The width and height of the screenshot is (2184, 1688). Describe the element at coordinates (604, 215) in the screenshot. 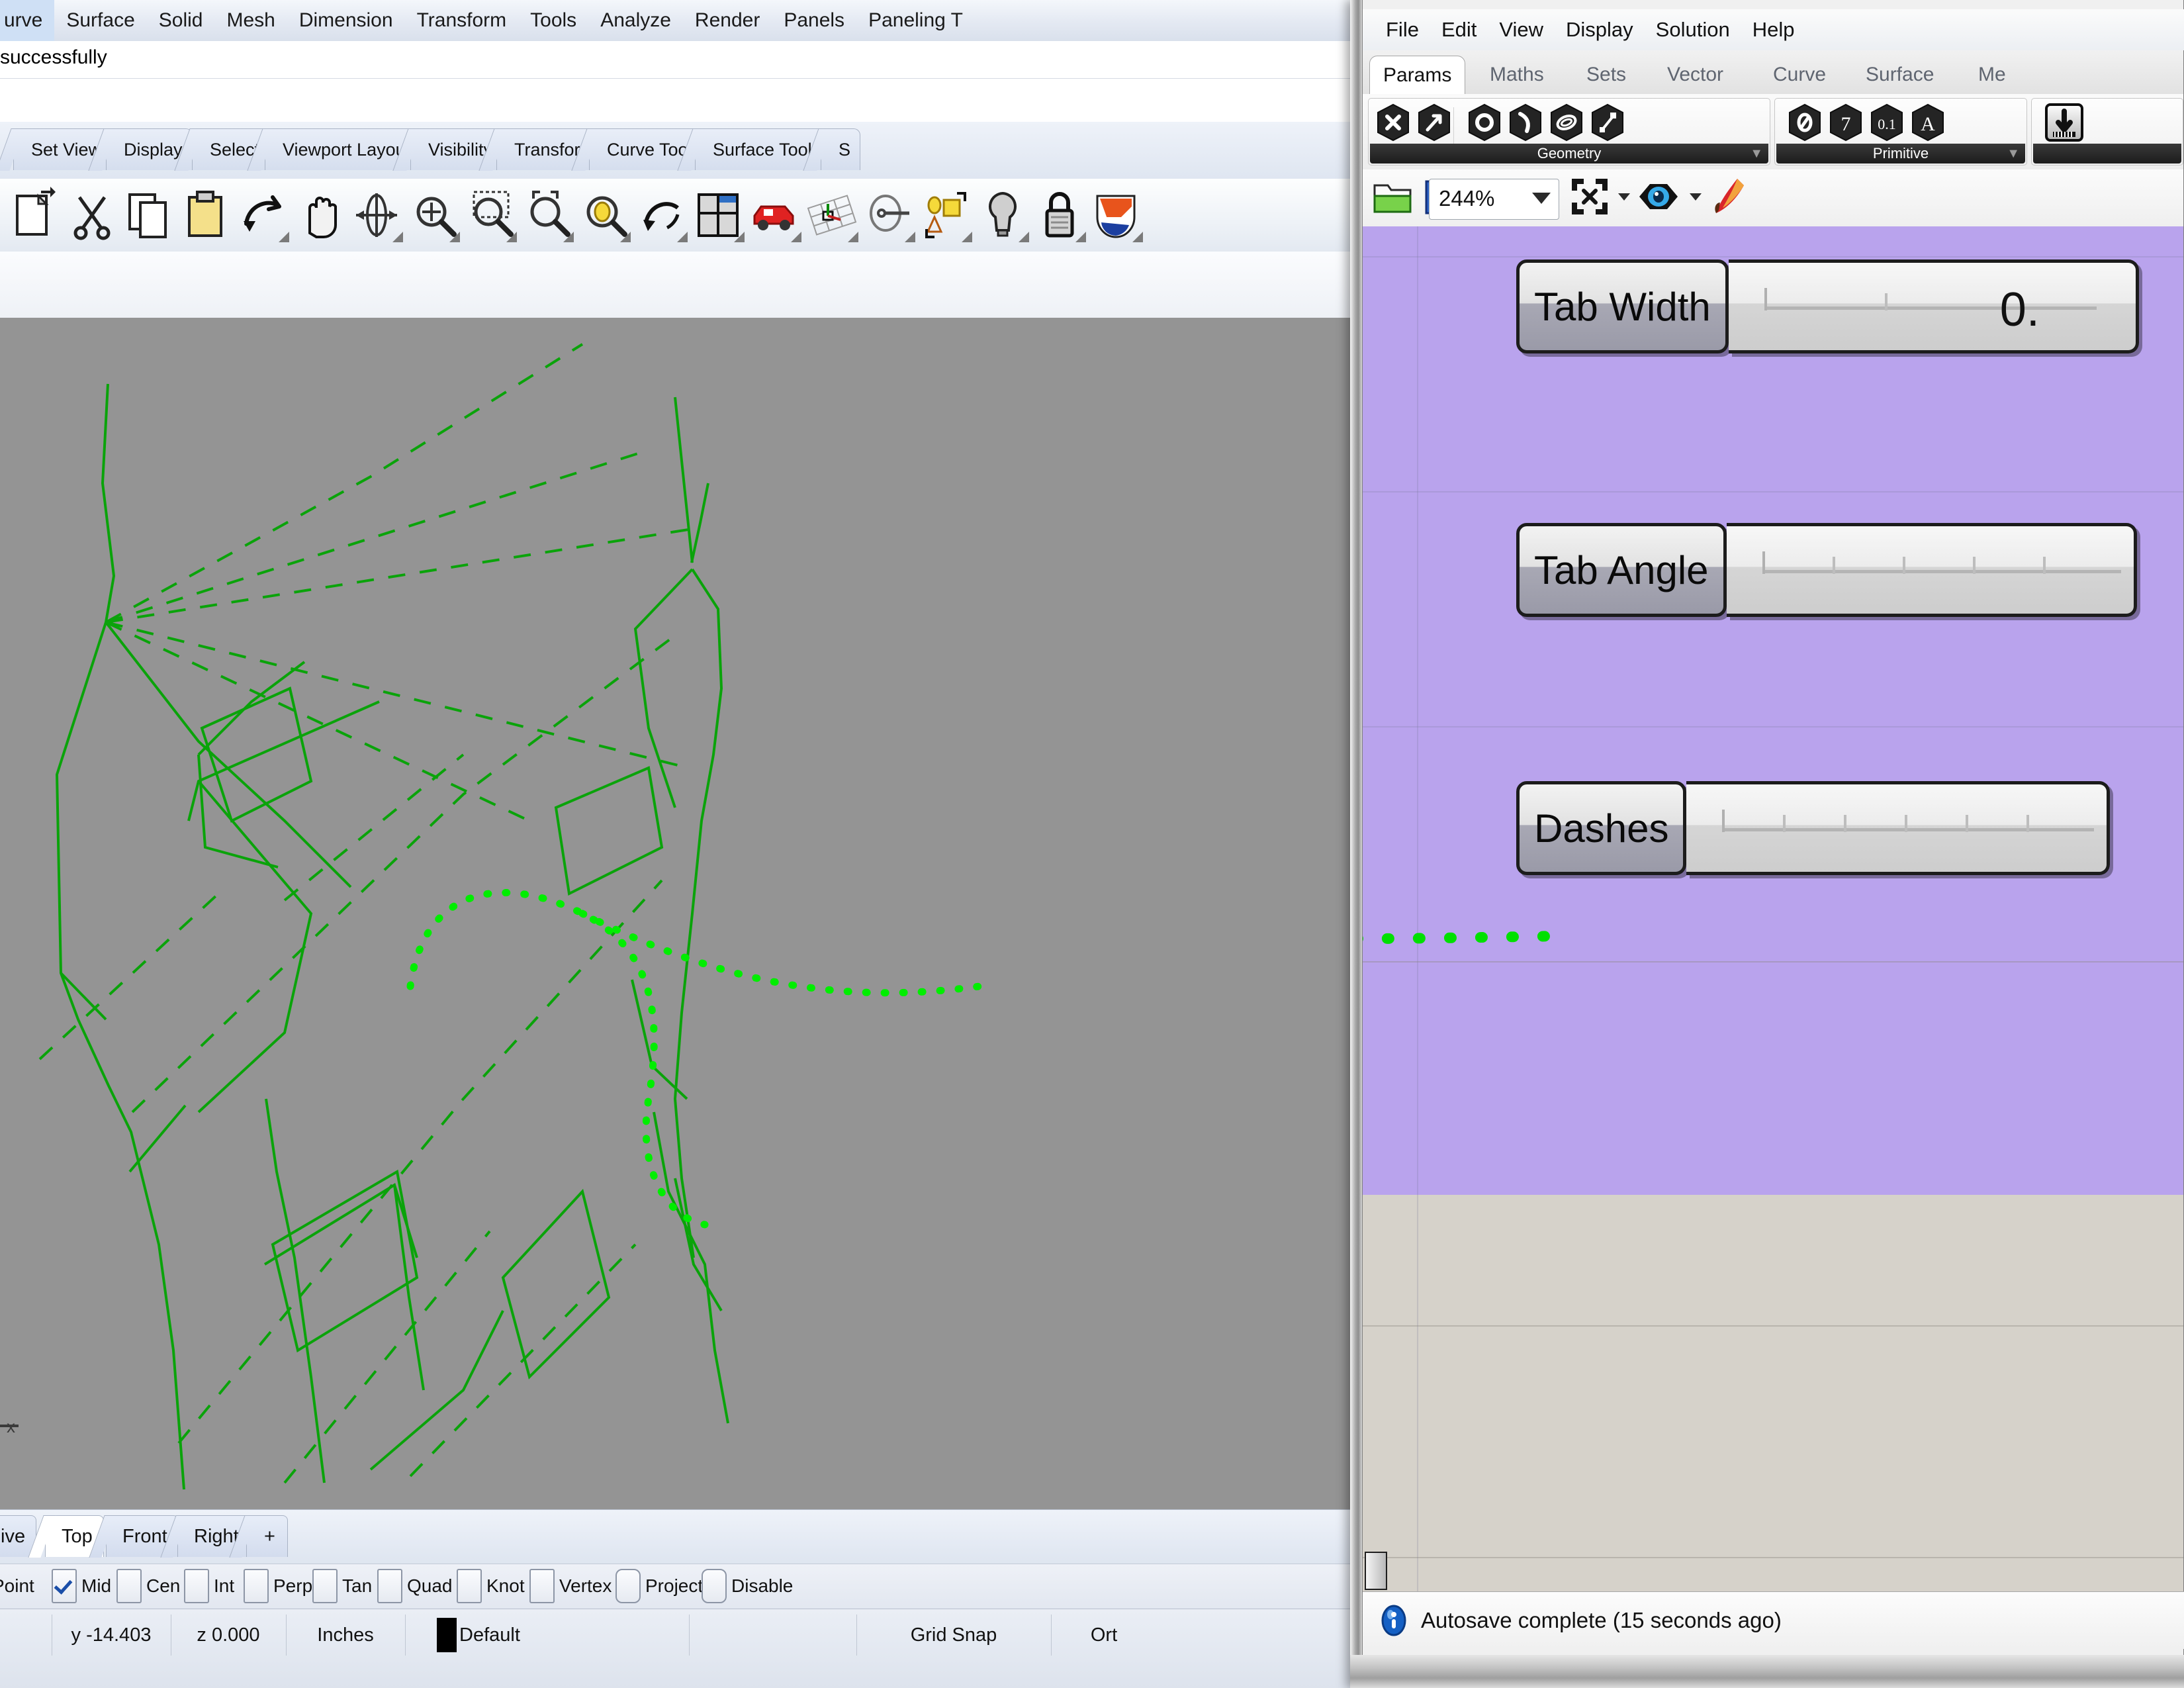

I see `zoom-selected-icon` at that location.